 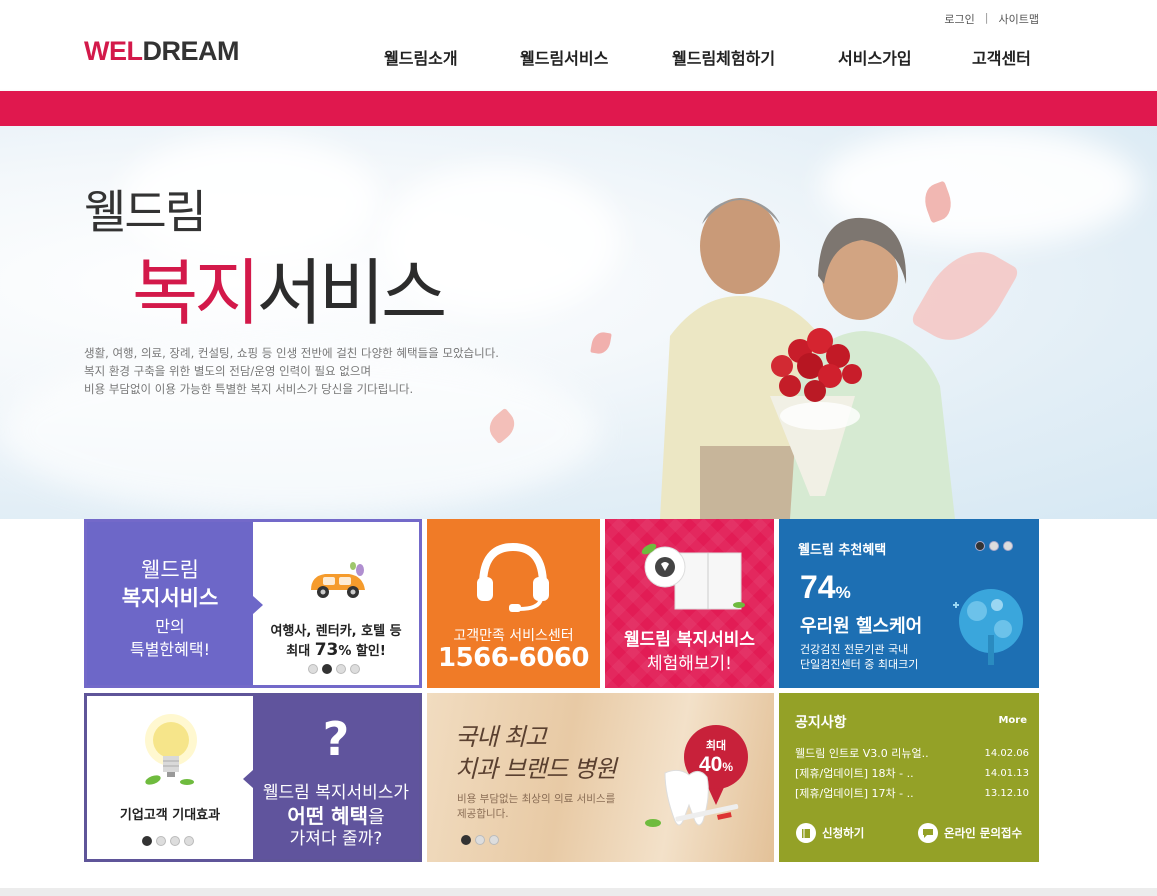 I want to click on notice-heading: 공지사항, so click(x=821, y=723).